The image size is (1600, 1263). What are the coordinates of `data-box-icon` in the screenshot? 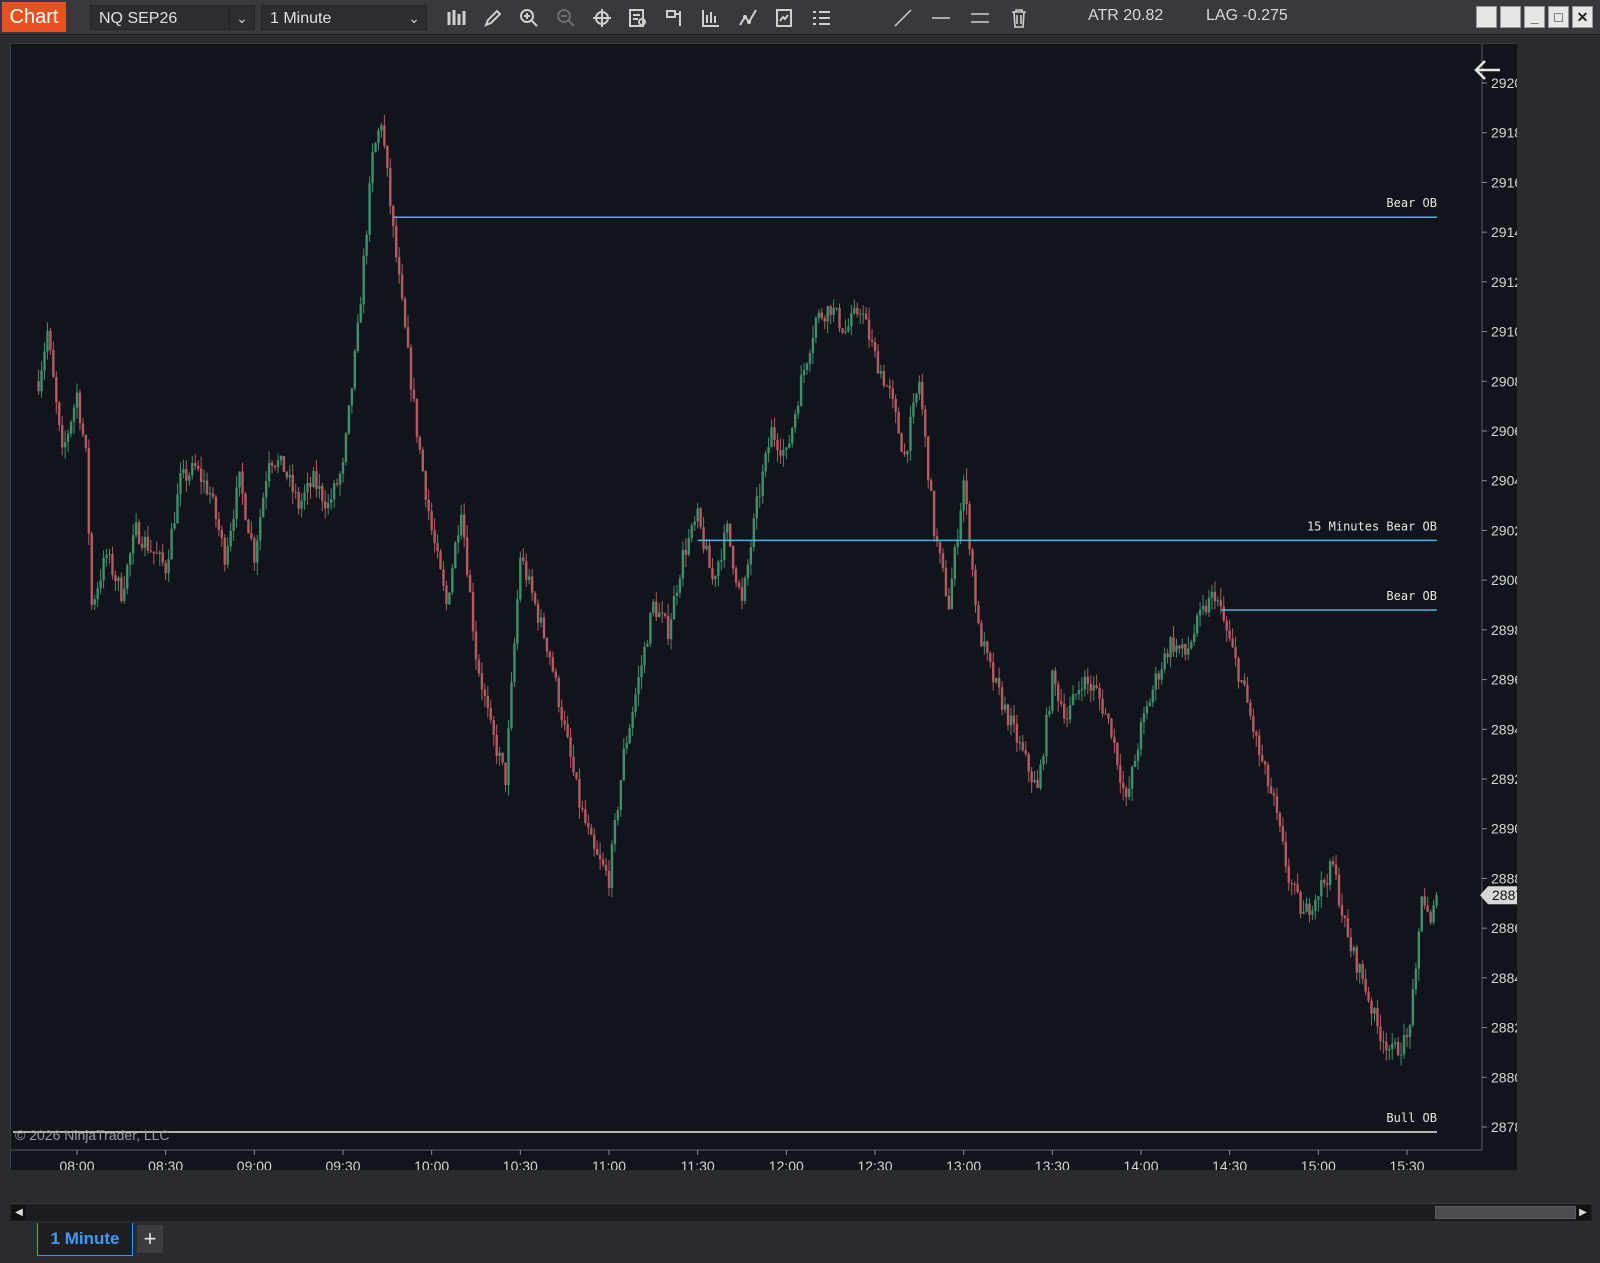 It's located at (638, 18).